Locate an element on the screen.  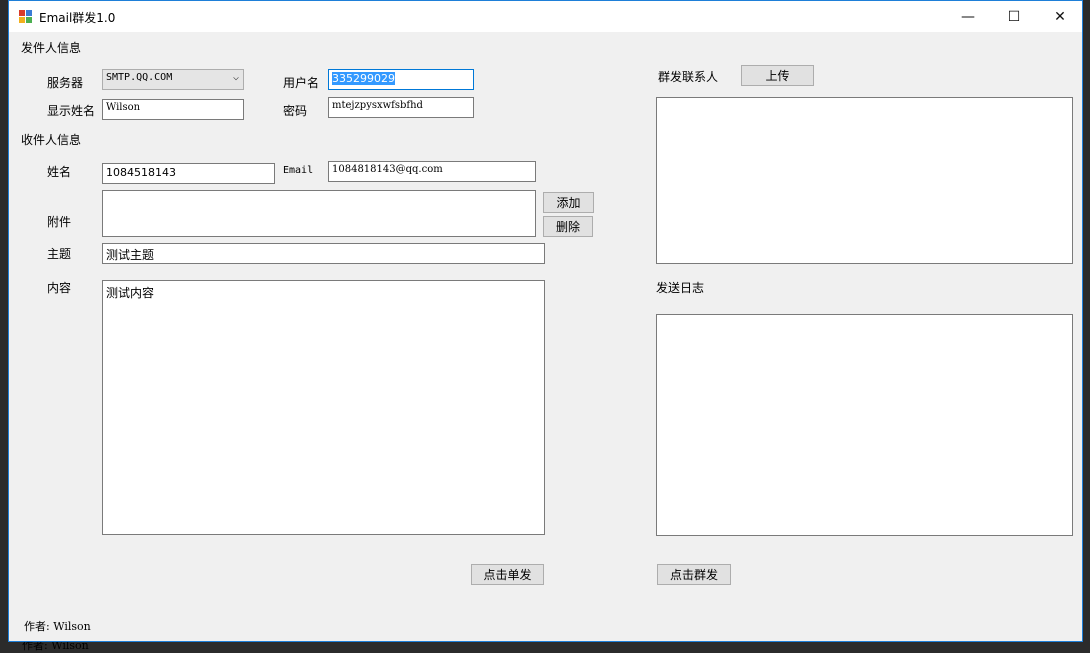
send-log-label: 发送日志 is located at coordinates (680, 288).